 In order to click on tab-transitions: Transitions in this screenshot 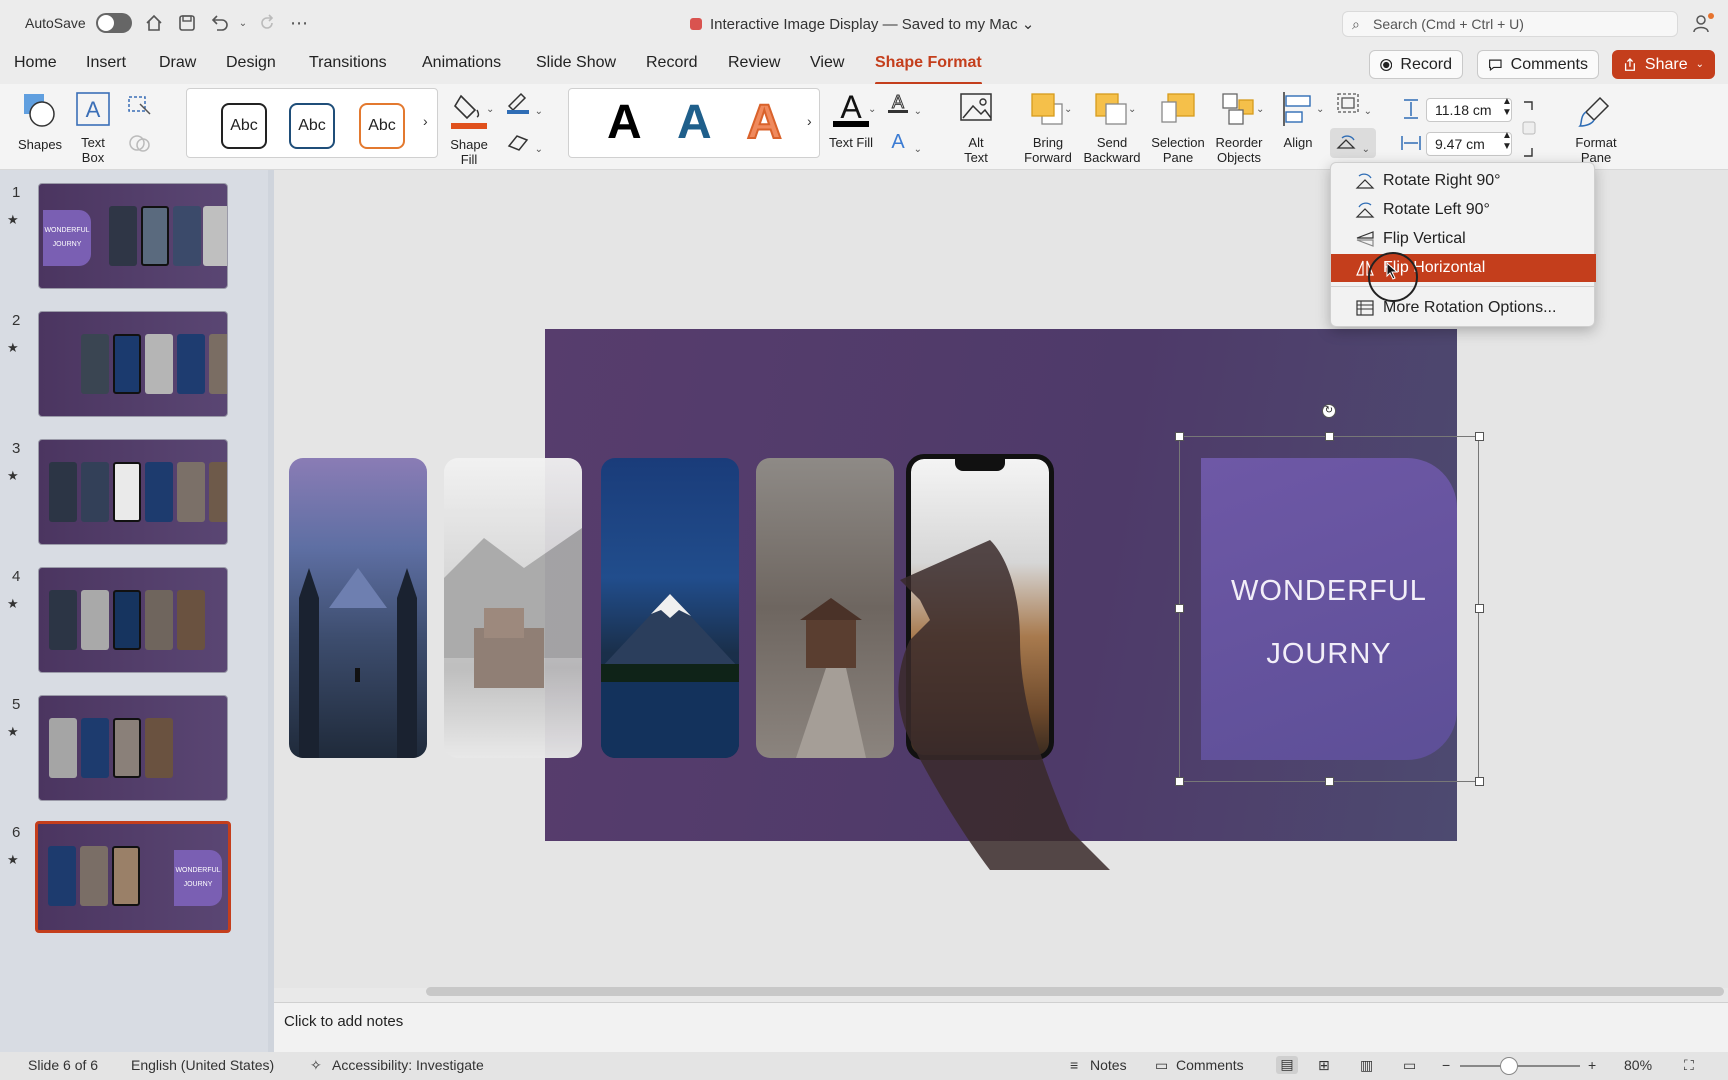, I will do `click(348, 63)`.